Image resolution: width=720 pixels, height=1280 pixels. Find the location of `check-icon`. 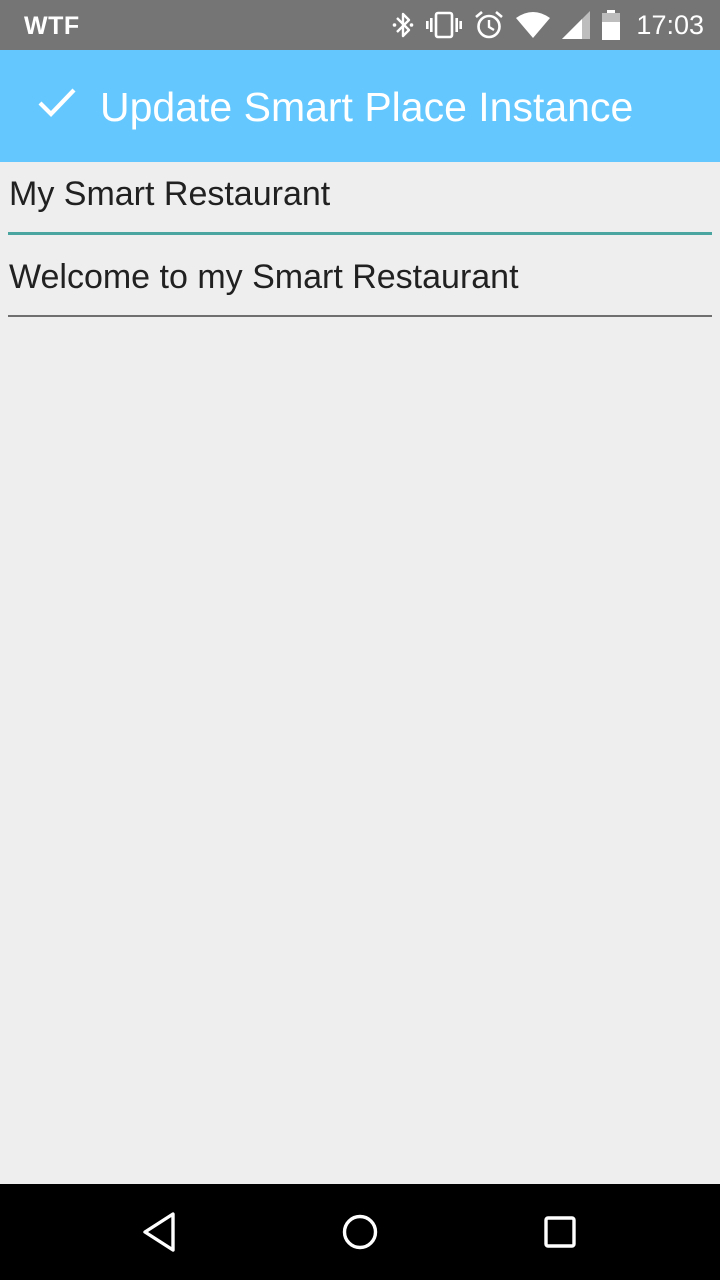

check-icon is located at coordinates (57, 102).